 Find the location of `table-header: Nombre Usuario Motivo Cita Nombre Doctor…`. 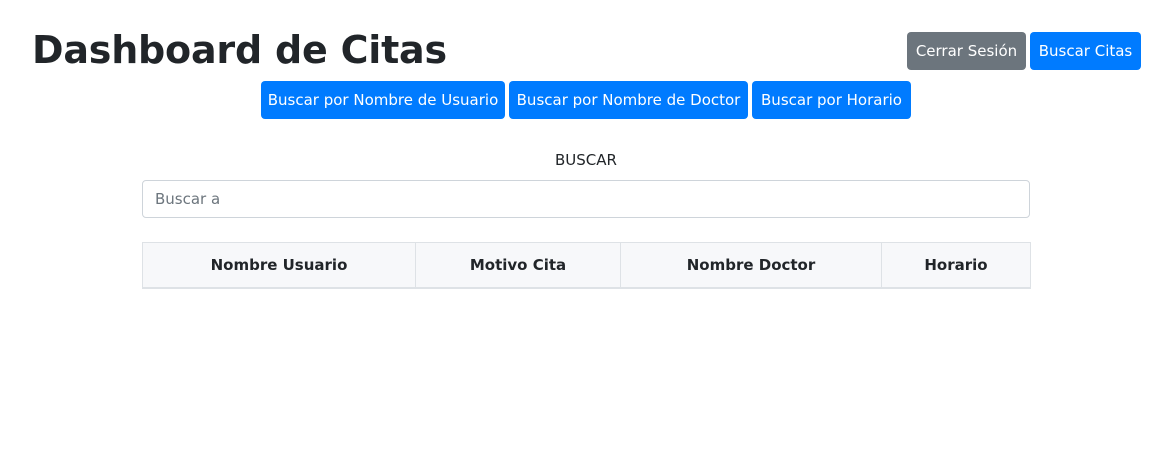

table-header: Nombre Usuario Motivo Cita Nombre Doctor… is located at coordinates (586, 265).